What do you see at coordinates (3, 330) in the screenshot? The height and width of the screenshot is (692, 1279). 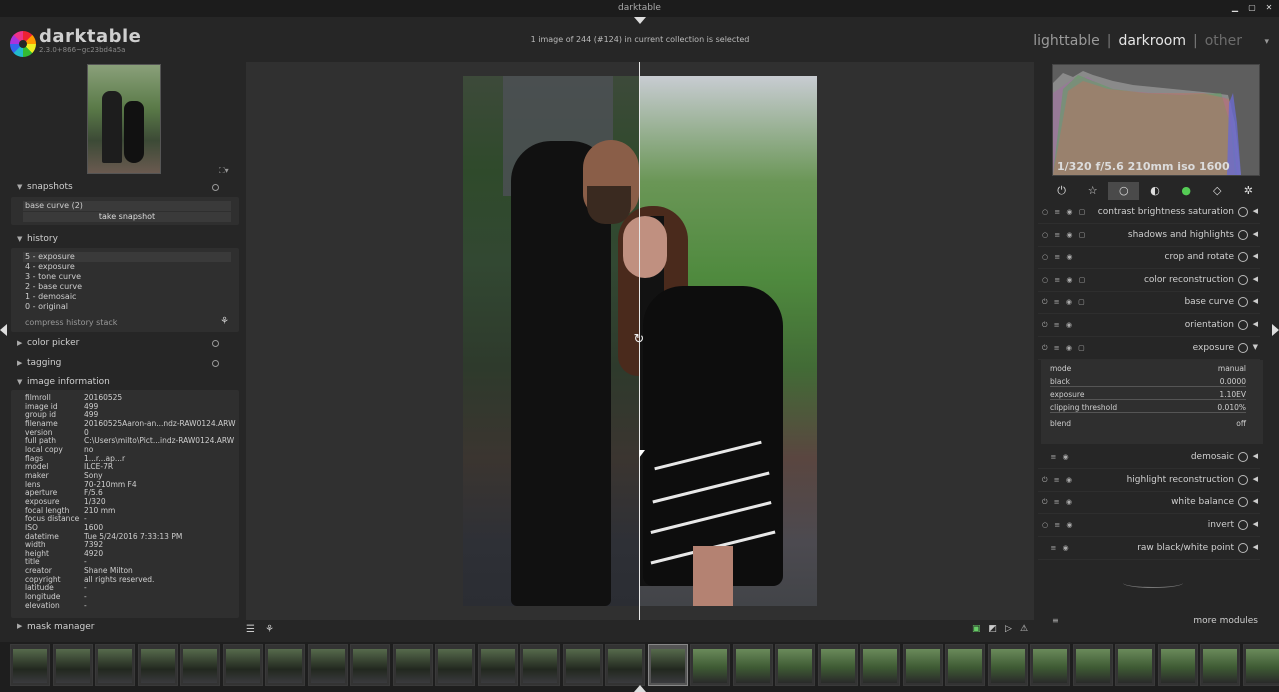 I see `left-panel-toggle-icon` at bounding box center [3, 330].